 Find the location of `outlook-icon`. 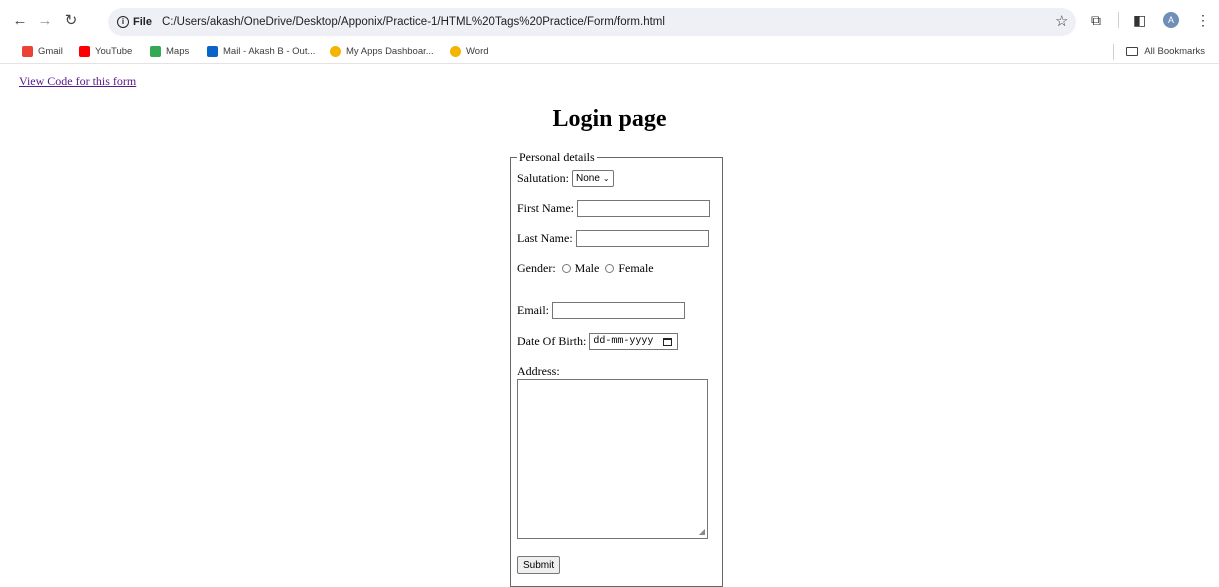

outlook-icon is located at coordinates (212, 51).